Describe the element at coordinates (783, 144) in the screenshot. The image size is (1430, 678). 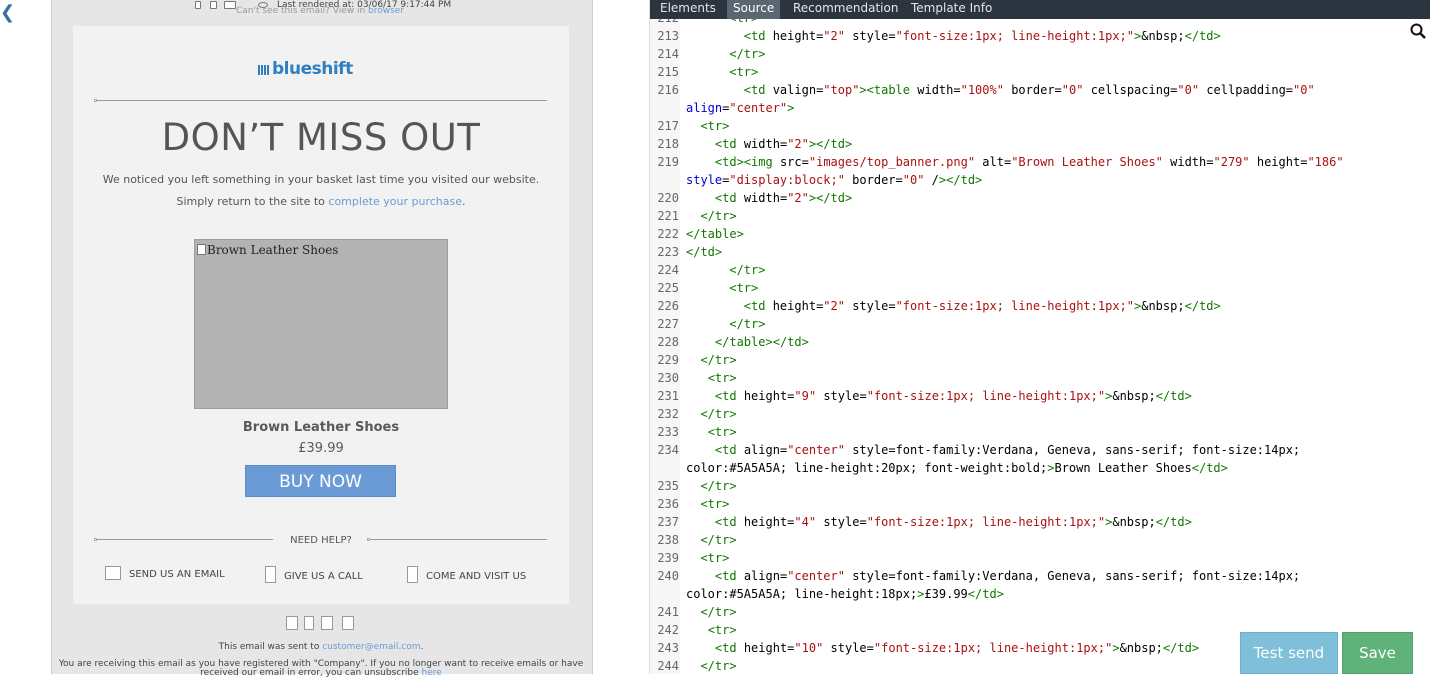
I see `code-text: <td width="2"></td>` at that location.